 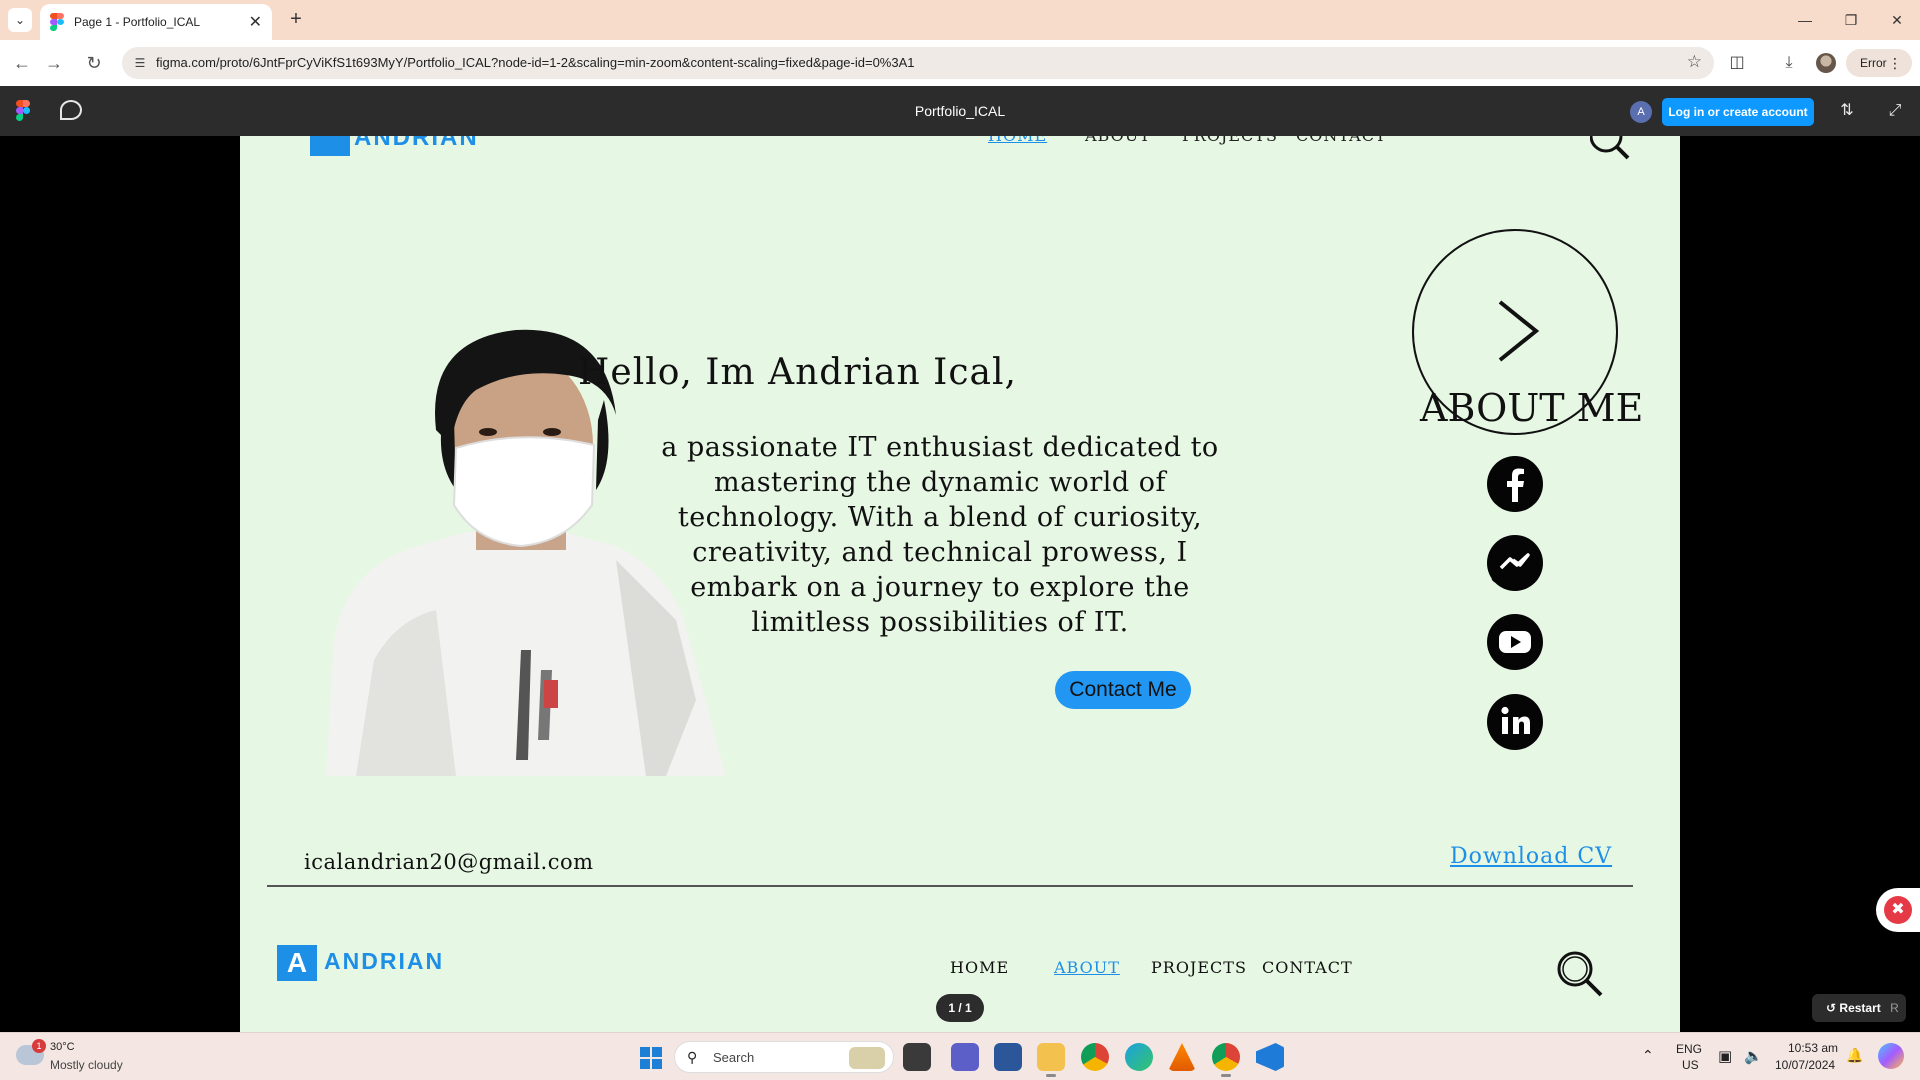 I want to click on copilot-icon, so click(x=1891, y=1056).